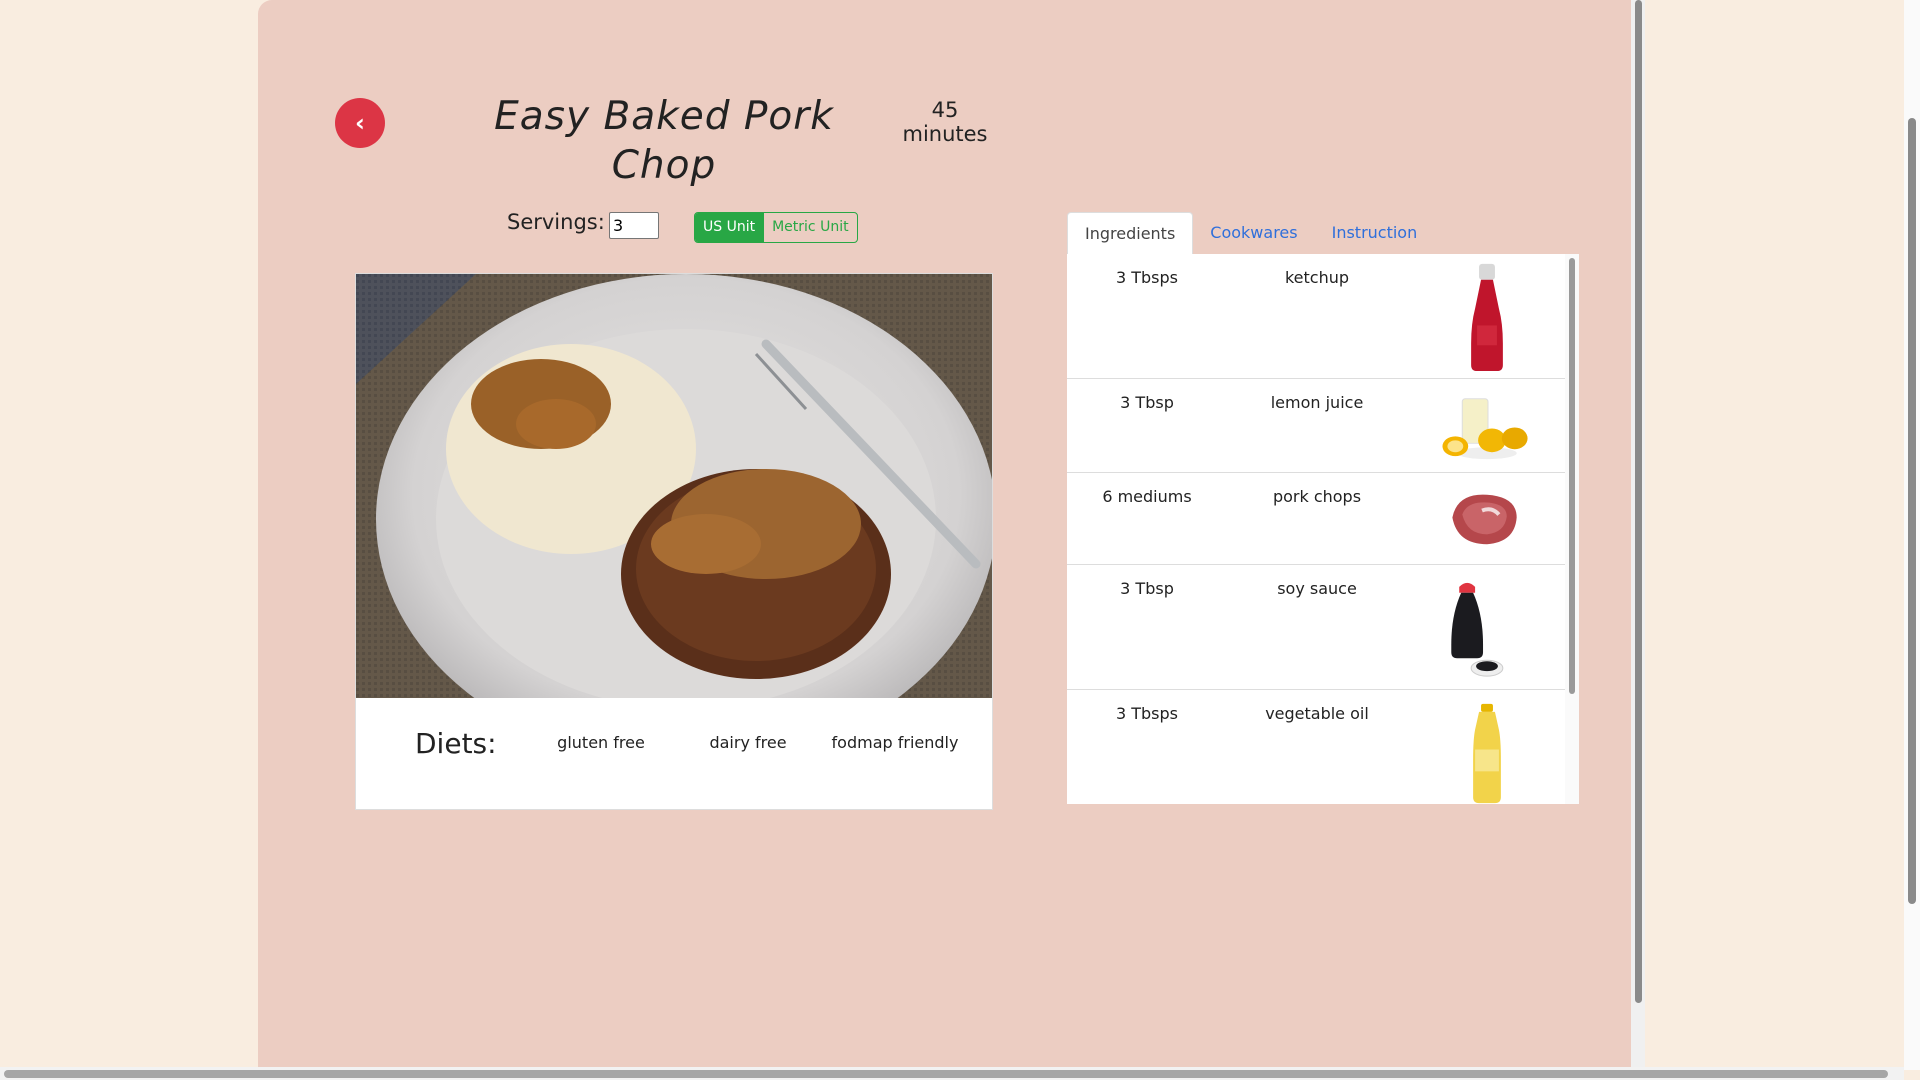 Image resolution: width=1920 pixels, height=1080 pixels. Describe the element at coordinates (1316, 627) in the screenshot. I see `list-item: 3 Tbsp soy sauce` at that location.